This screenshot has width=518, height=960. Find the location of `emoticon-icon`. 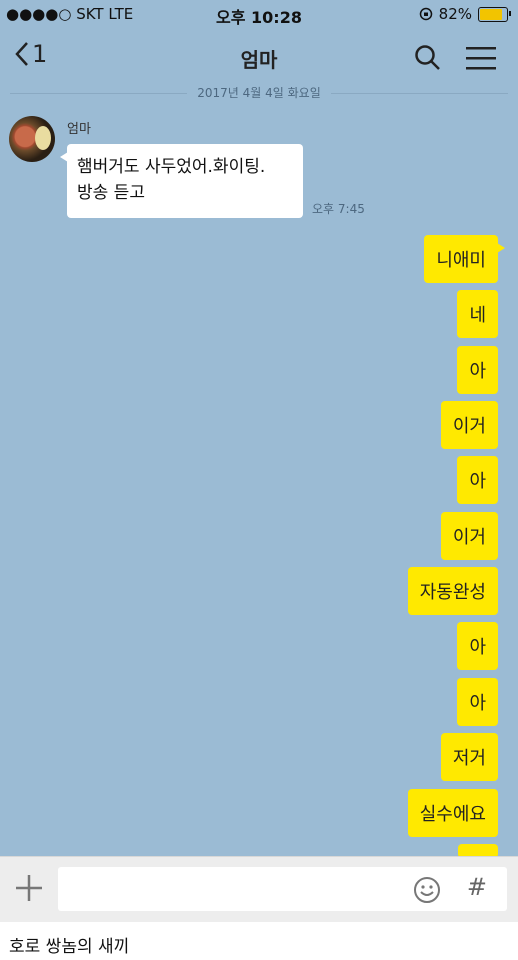

emoticon-icon is located at coordinates (427, 890).